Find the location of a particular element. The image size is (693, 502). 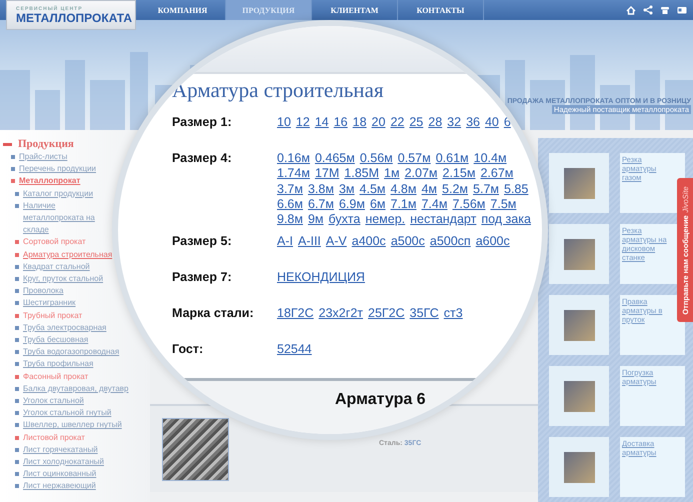

value-link: 0.16м is located at coordinates (293, 158).